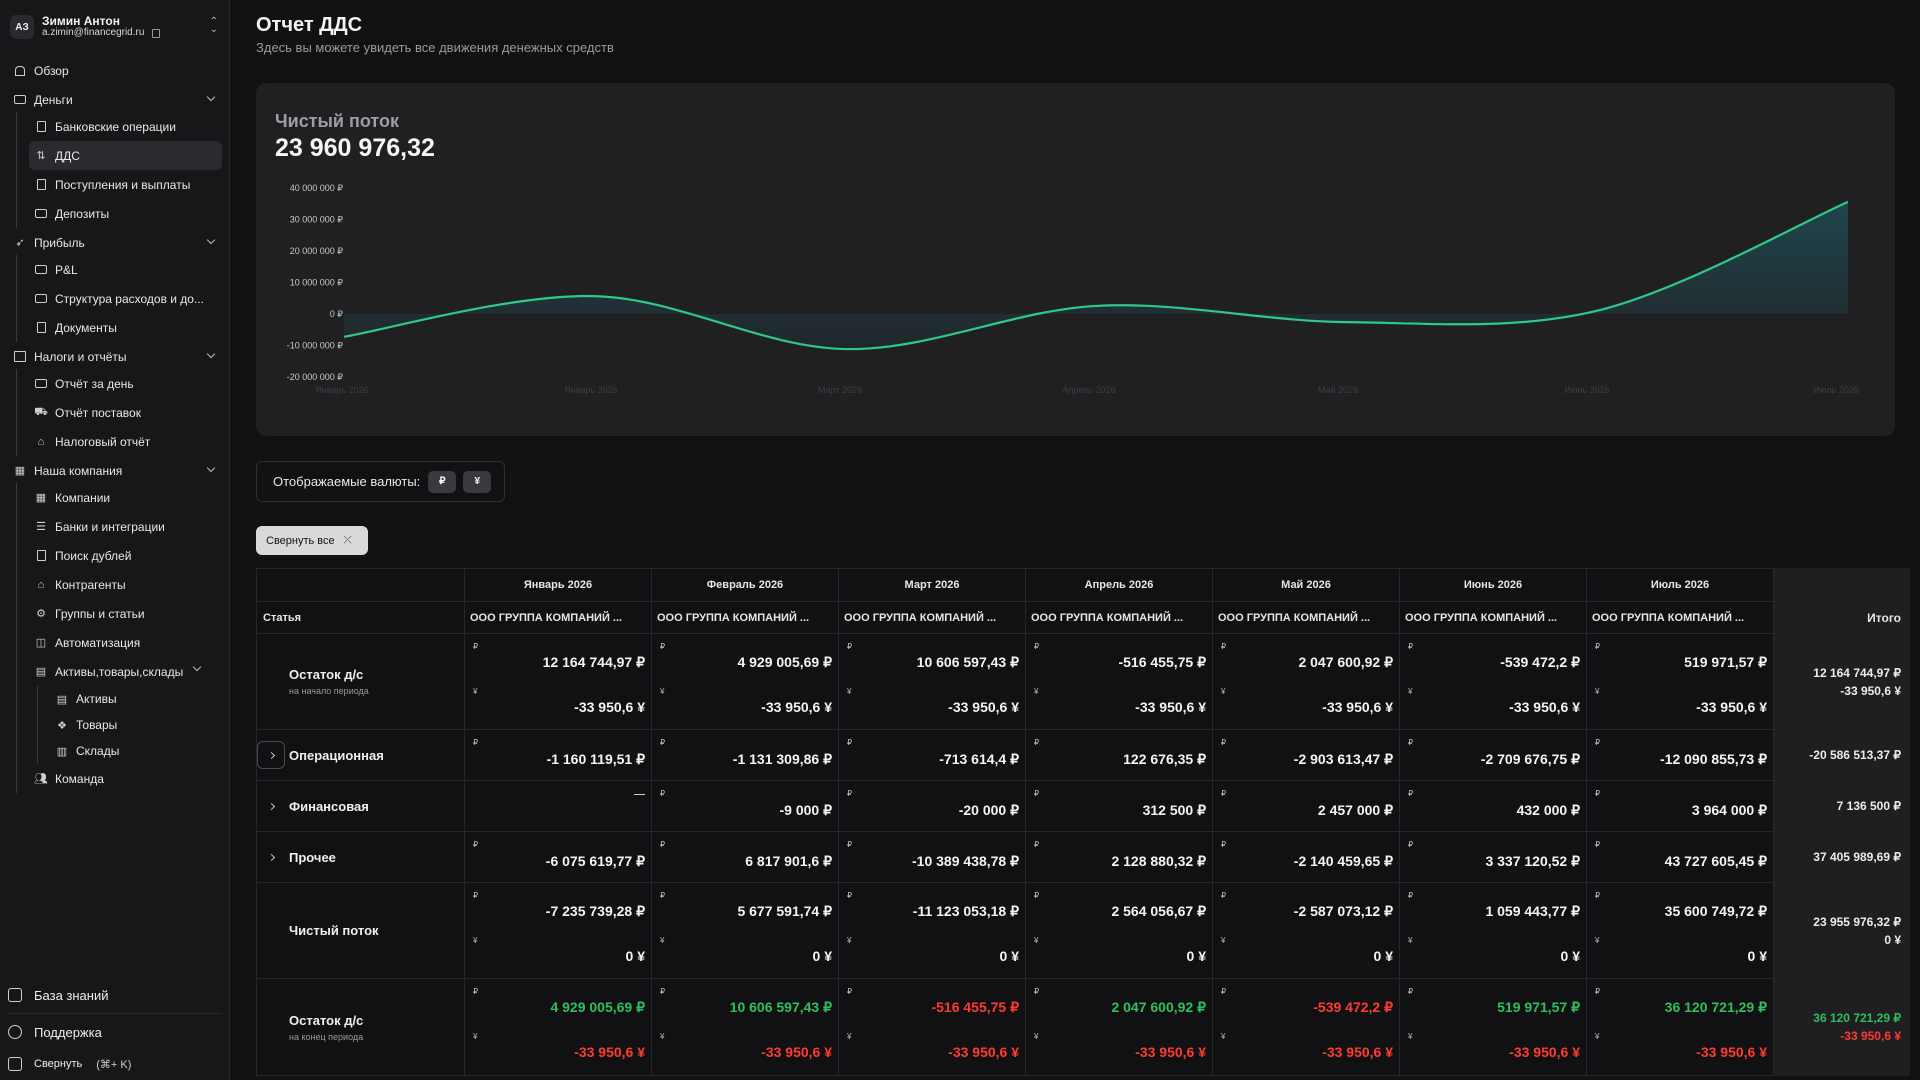 This screenshot has height=1080, width=1920. What do you see at coordinates (1680, 755) in the screenshot?
I see `value-cell: ₽ -12 090 855,73 ₽` at bounding box center [1680, 755].